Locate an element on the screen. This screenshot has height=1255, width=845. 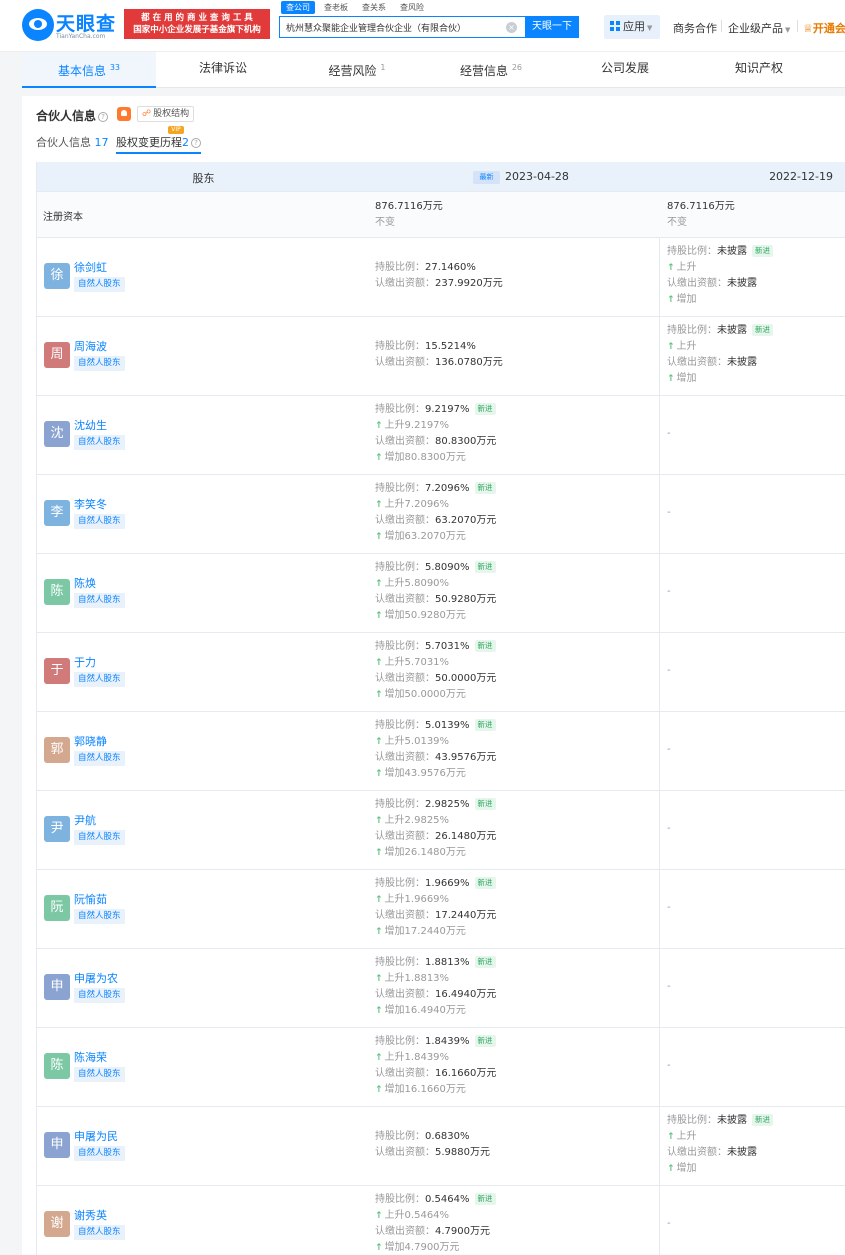
subtab-equity-history: 股权变更历程2? is located at coordinates (158, 144).